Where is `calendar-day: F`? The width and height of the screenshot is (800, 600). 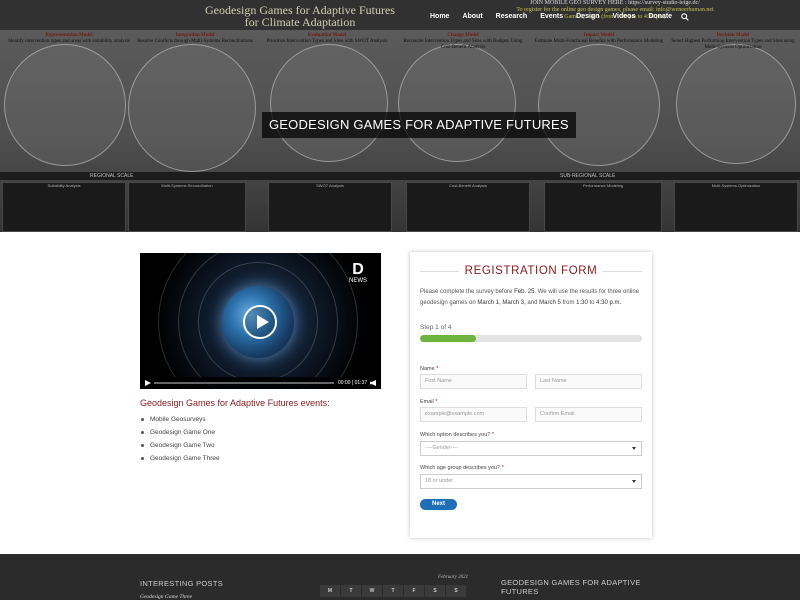 calendar-day: F is located at coordinates (414, 591).